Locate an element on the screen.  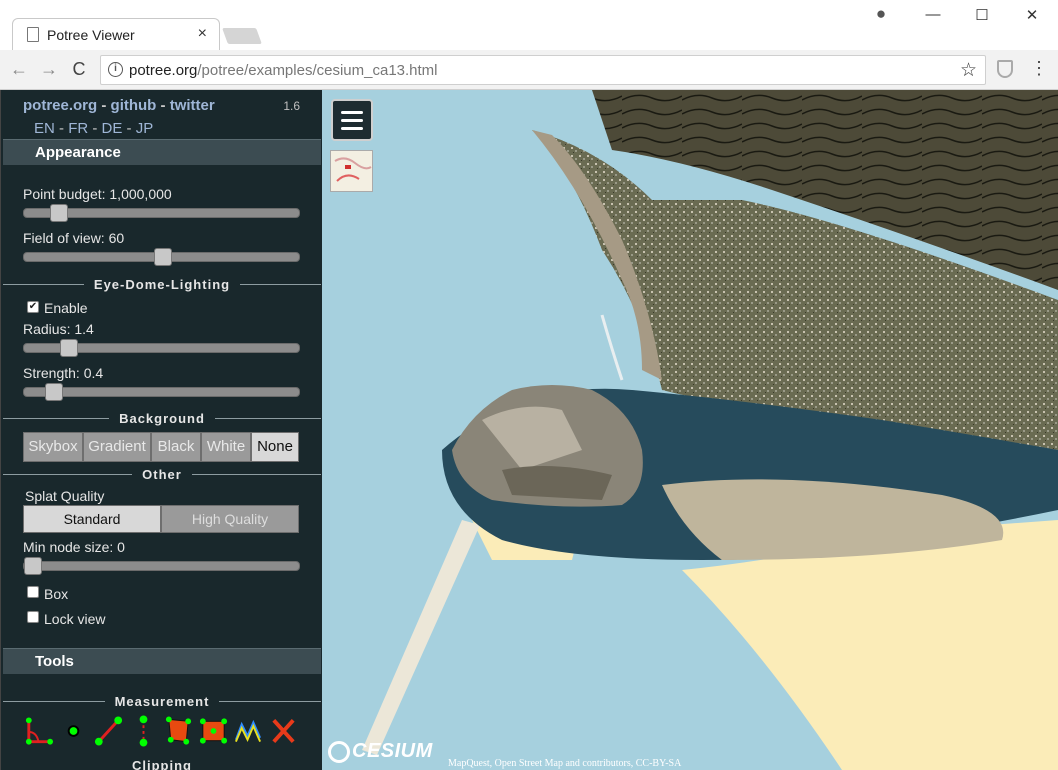
url-host: potree.org is located at coordinates (163, 70).